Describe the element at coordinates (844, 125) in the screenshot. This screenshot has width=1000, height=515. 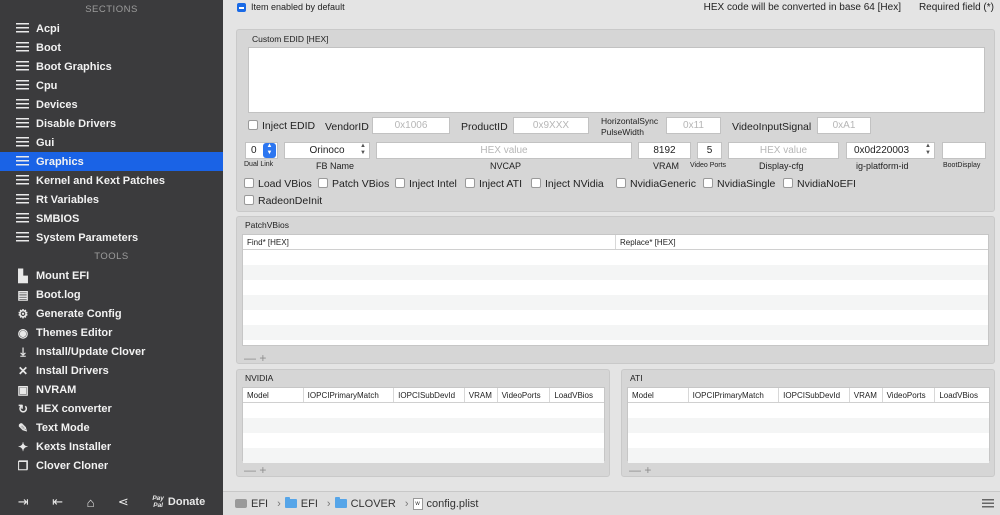
I see `video-input-input: 0xA1` at that location.